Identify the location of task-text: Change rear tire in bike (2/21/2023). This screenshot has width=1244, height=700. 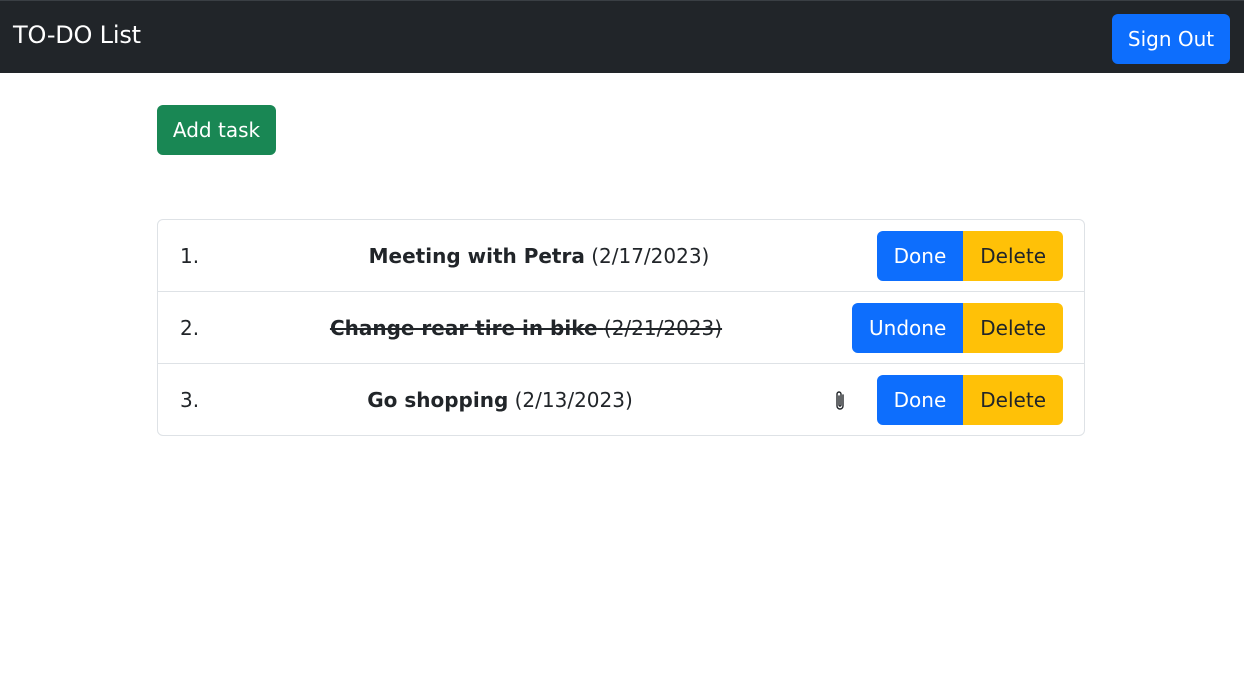
(526, 328).